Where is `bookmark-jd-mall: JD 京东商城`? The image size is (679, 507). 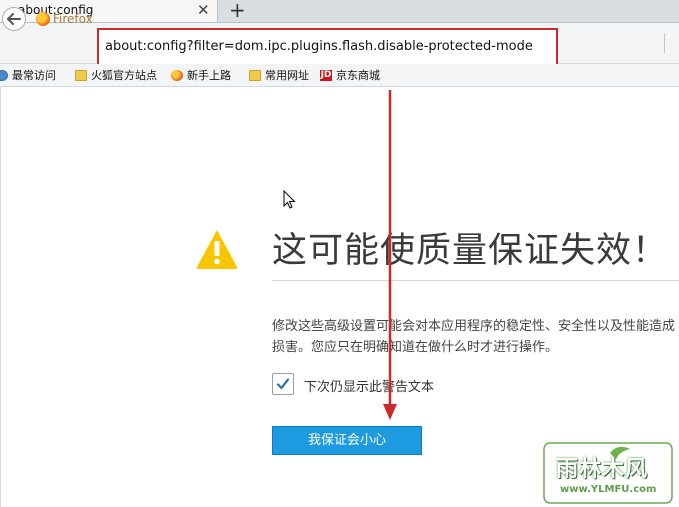 bookmark-jd-mall: JD 京东商城 is located at coordinates (350, 75).